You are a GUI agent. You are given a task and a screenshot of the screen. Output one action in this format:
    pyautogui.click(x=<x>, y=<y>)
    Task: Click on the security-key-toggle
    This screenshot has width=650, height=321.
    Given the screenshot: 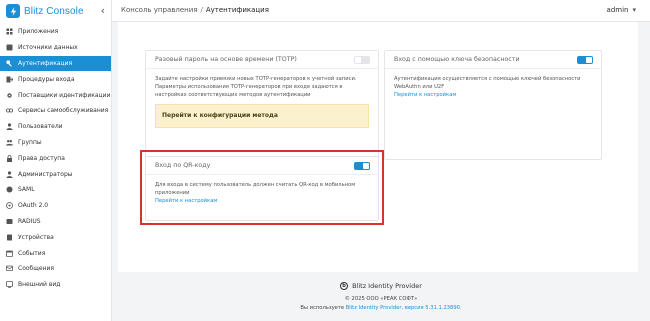 What is the action you would take?
    pyautogui.click(x=585, y=59)
    